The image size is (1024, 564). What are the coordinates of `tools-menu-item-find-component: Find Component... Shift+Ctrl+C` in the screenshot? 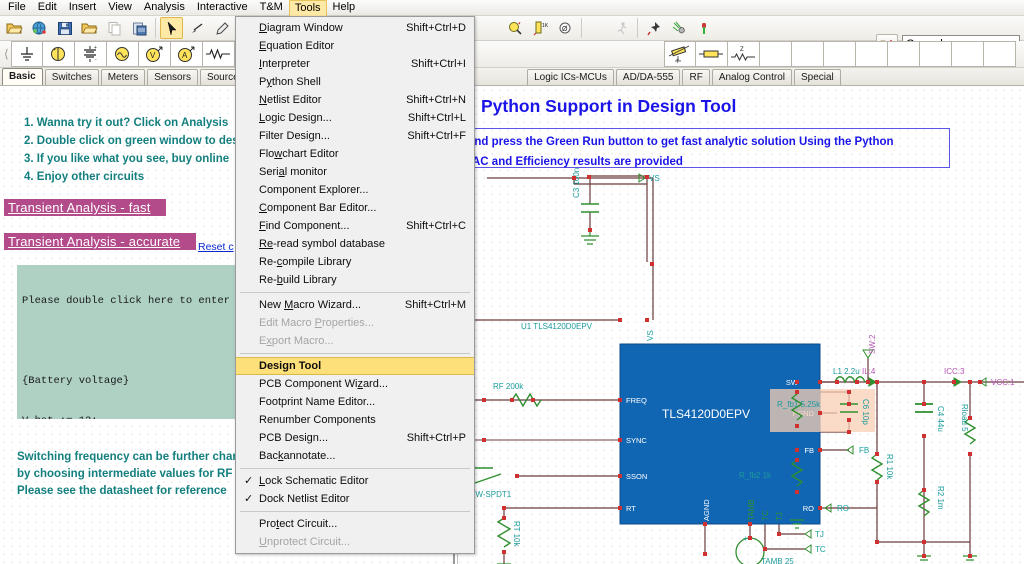 It's located at (355, 226).